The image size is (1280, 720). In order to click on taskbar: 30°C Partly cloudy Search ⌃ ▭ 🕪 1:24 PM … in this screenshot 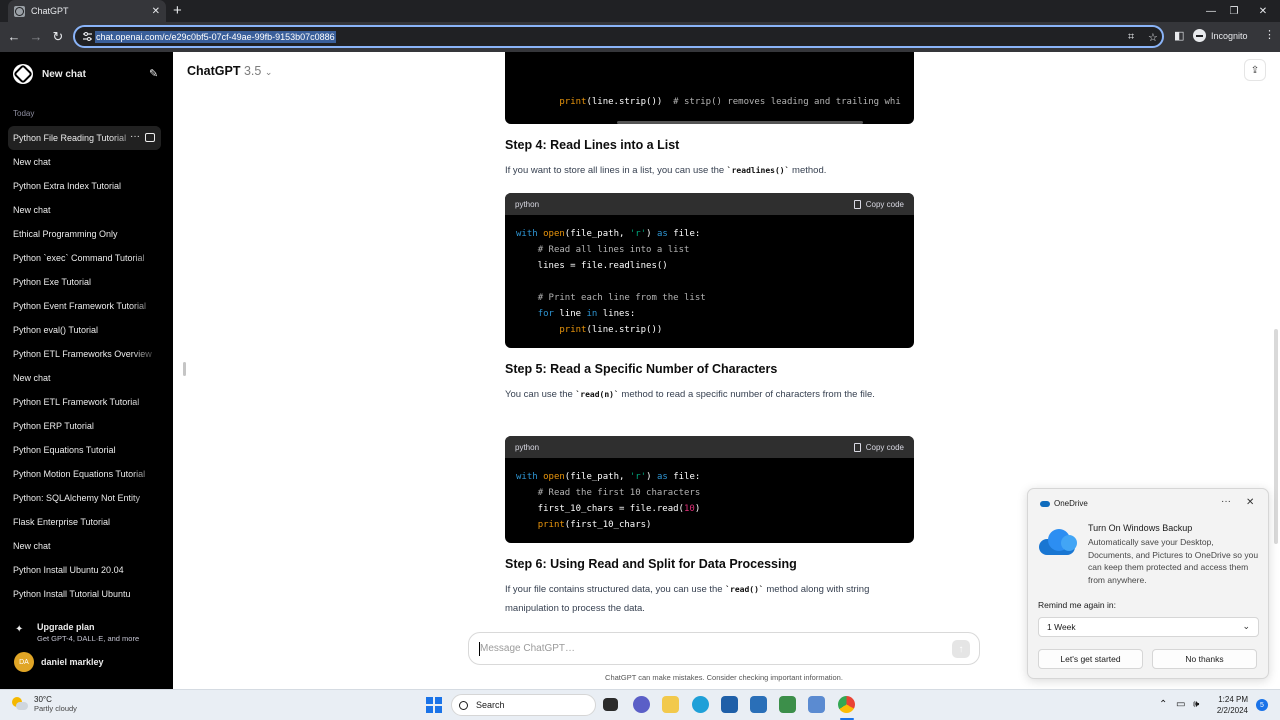, I will do `click(640, 704)`.